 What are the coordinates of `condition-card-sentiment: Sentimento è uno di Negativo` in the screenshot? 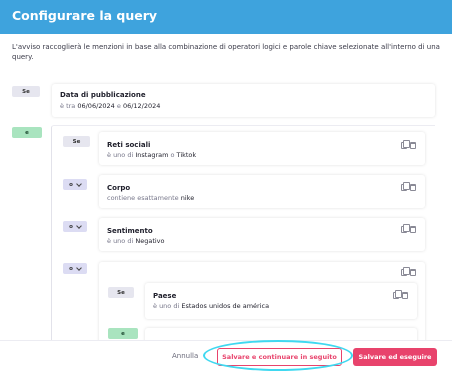 It's located at (262, 234).